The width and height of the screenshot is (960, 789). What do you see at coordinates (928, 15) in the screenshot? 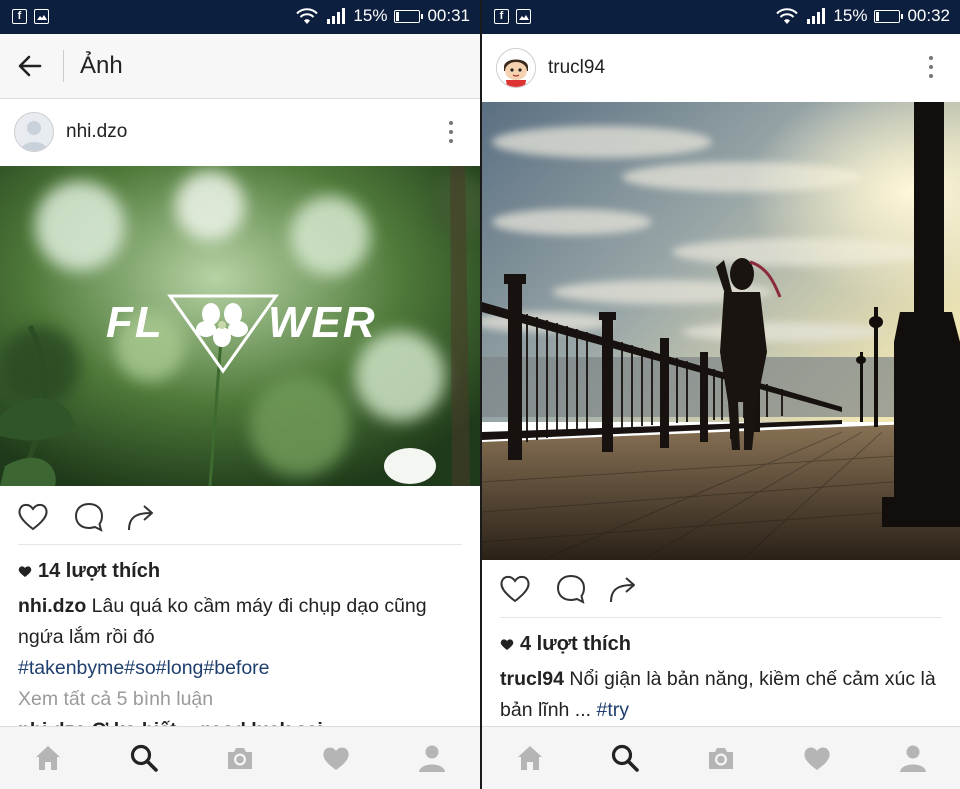
I see `status-time: 00:32` at bounding box center [928, 15].